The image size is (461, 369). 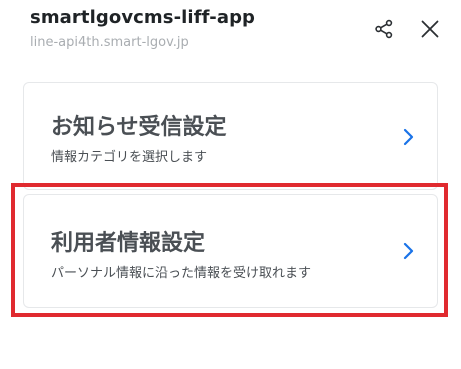 I want to click on card-title: お知らせ受信設定, so click(x=139, y=127).